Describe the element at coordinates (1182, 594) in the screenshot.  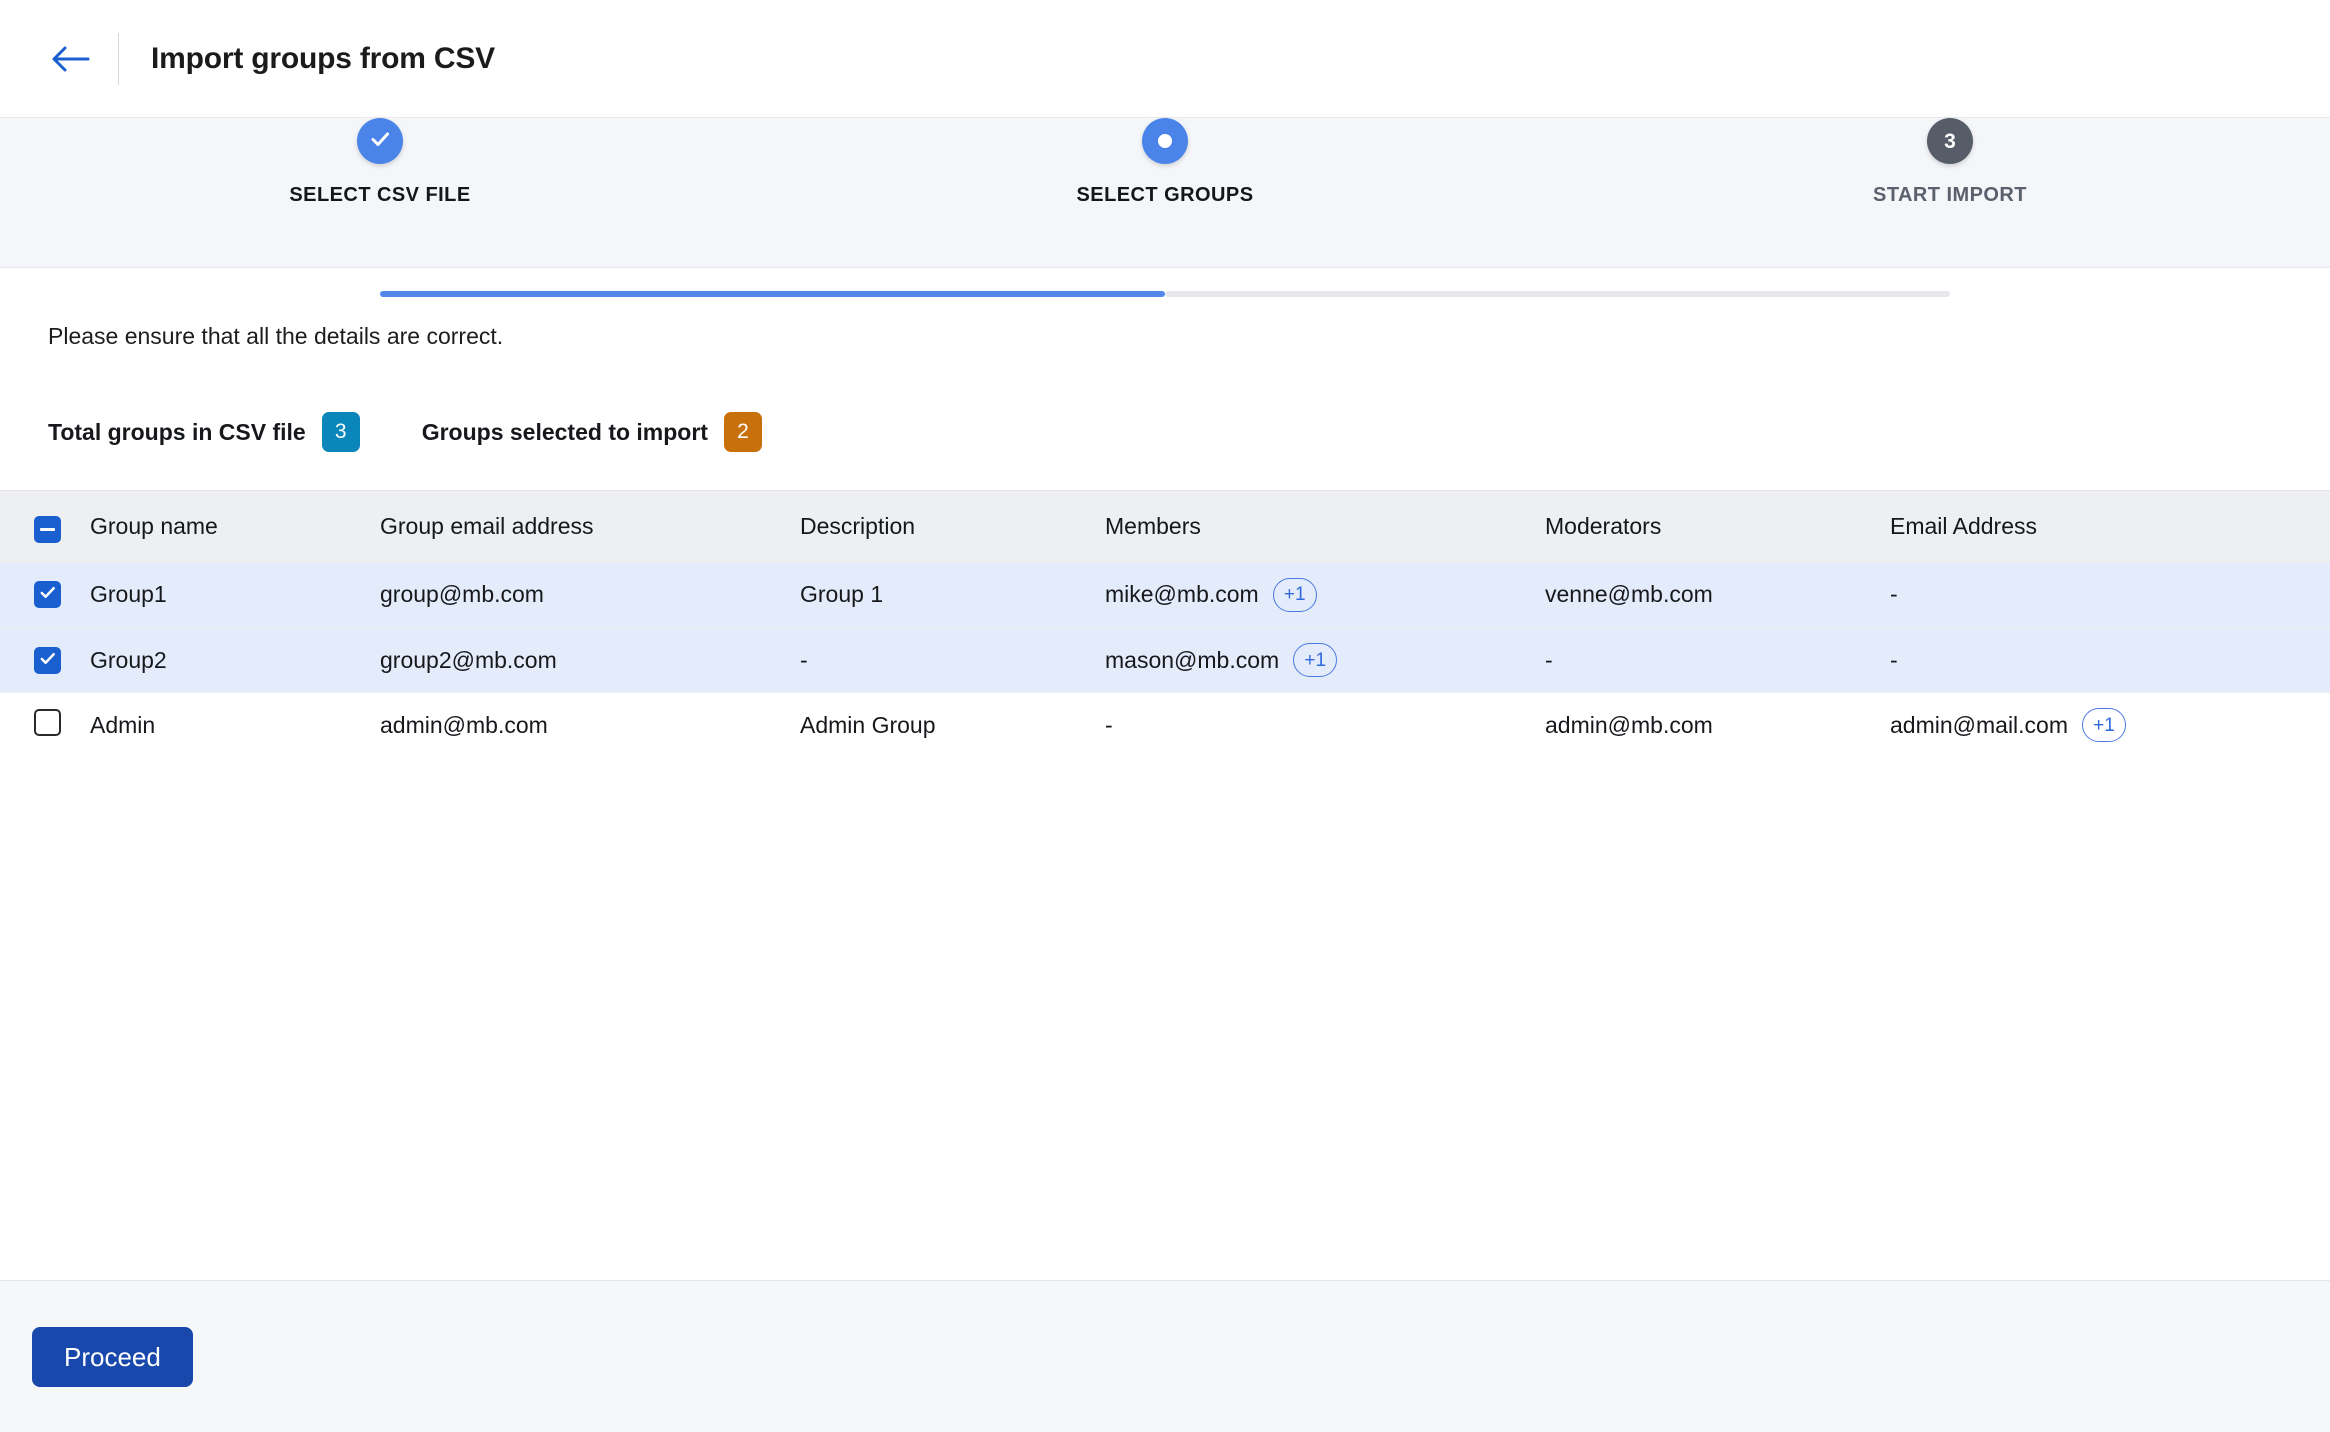
I see `members-value: mike@mb.com` at that location.